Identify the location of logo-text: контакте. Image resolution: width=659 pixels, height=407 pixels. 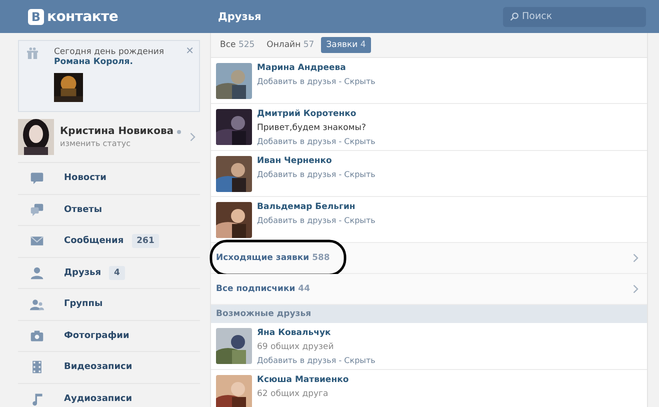
(82, 16).